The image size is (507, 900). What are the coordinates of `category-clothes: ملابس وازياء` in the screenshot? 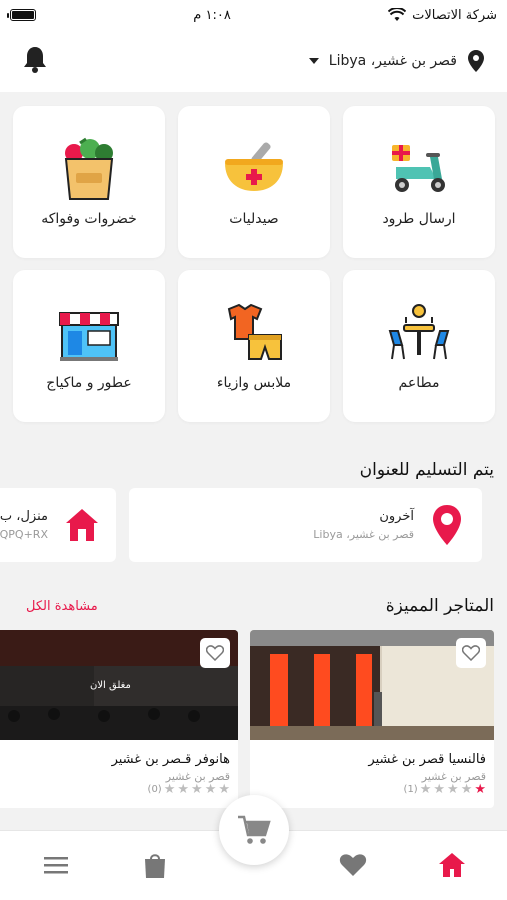 It's located at (254, 346).